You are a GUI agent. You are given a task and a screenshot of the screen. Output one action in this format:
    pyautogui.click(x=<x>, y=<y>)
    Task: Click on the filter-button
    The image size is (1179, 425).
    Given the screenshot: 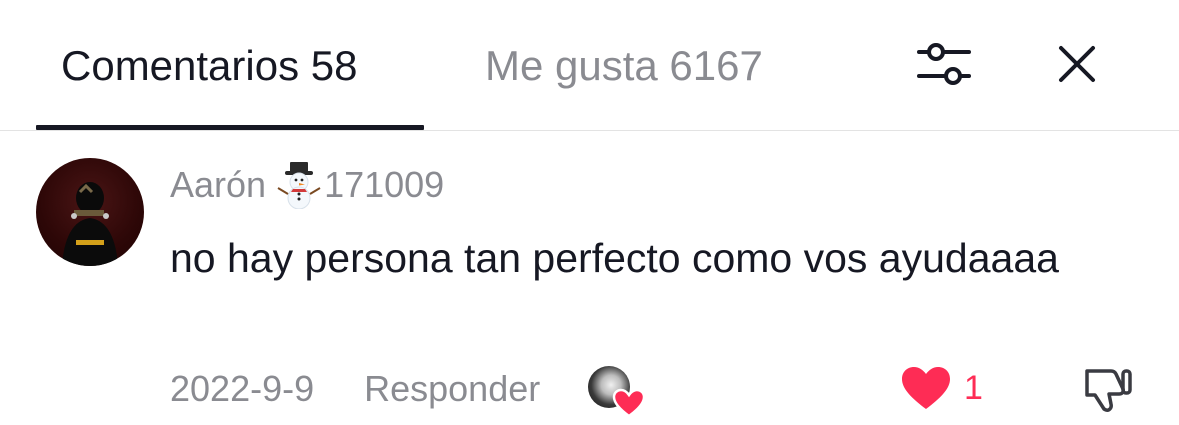 What is the action you would take?
    pyautogui.click(x=944, y=64)
    